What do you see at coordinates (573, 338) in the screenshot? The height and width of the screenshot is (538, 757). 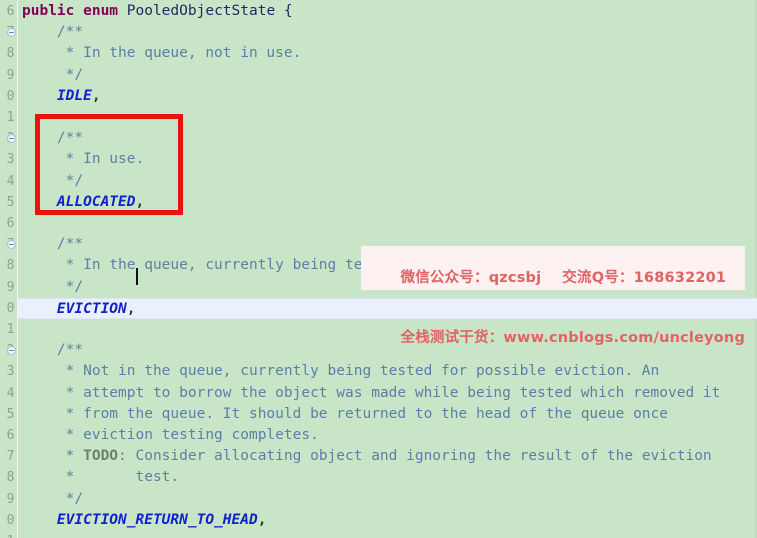 I see `watermark-blog-url: 全栈测试干货：www.cnblogs.com/uncleyong` at bounding box center [573, 338].